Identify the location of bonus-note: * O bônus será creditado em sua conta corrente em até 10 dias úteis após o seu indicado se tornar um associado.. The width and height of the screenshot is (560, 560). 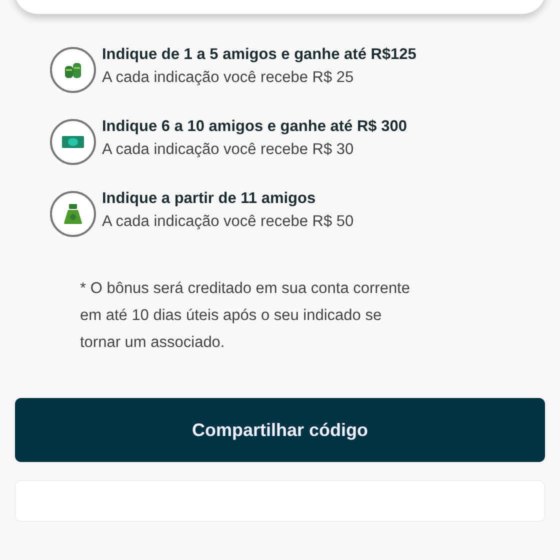
(245, 316).